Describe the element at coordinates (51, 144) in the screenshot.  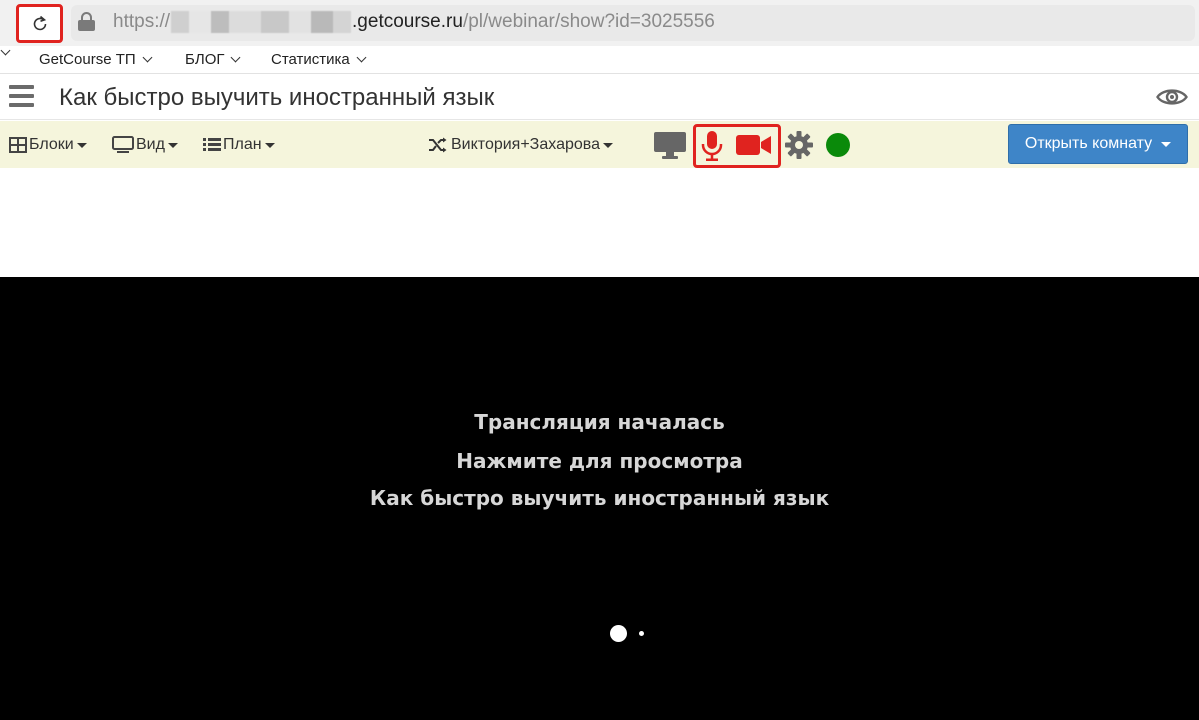
I see `blocks-label: Блоки` at that location.